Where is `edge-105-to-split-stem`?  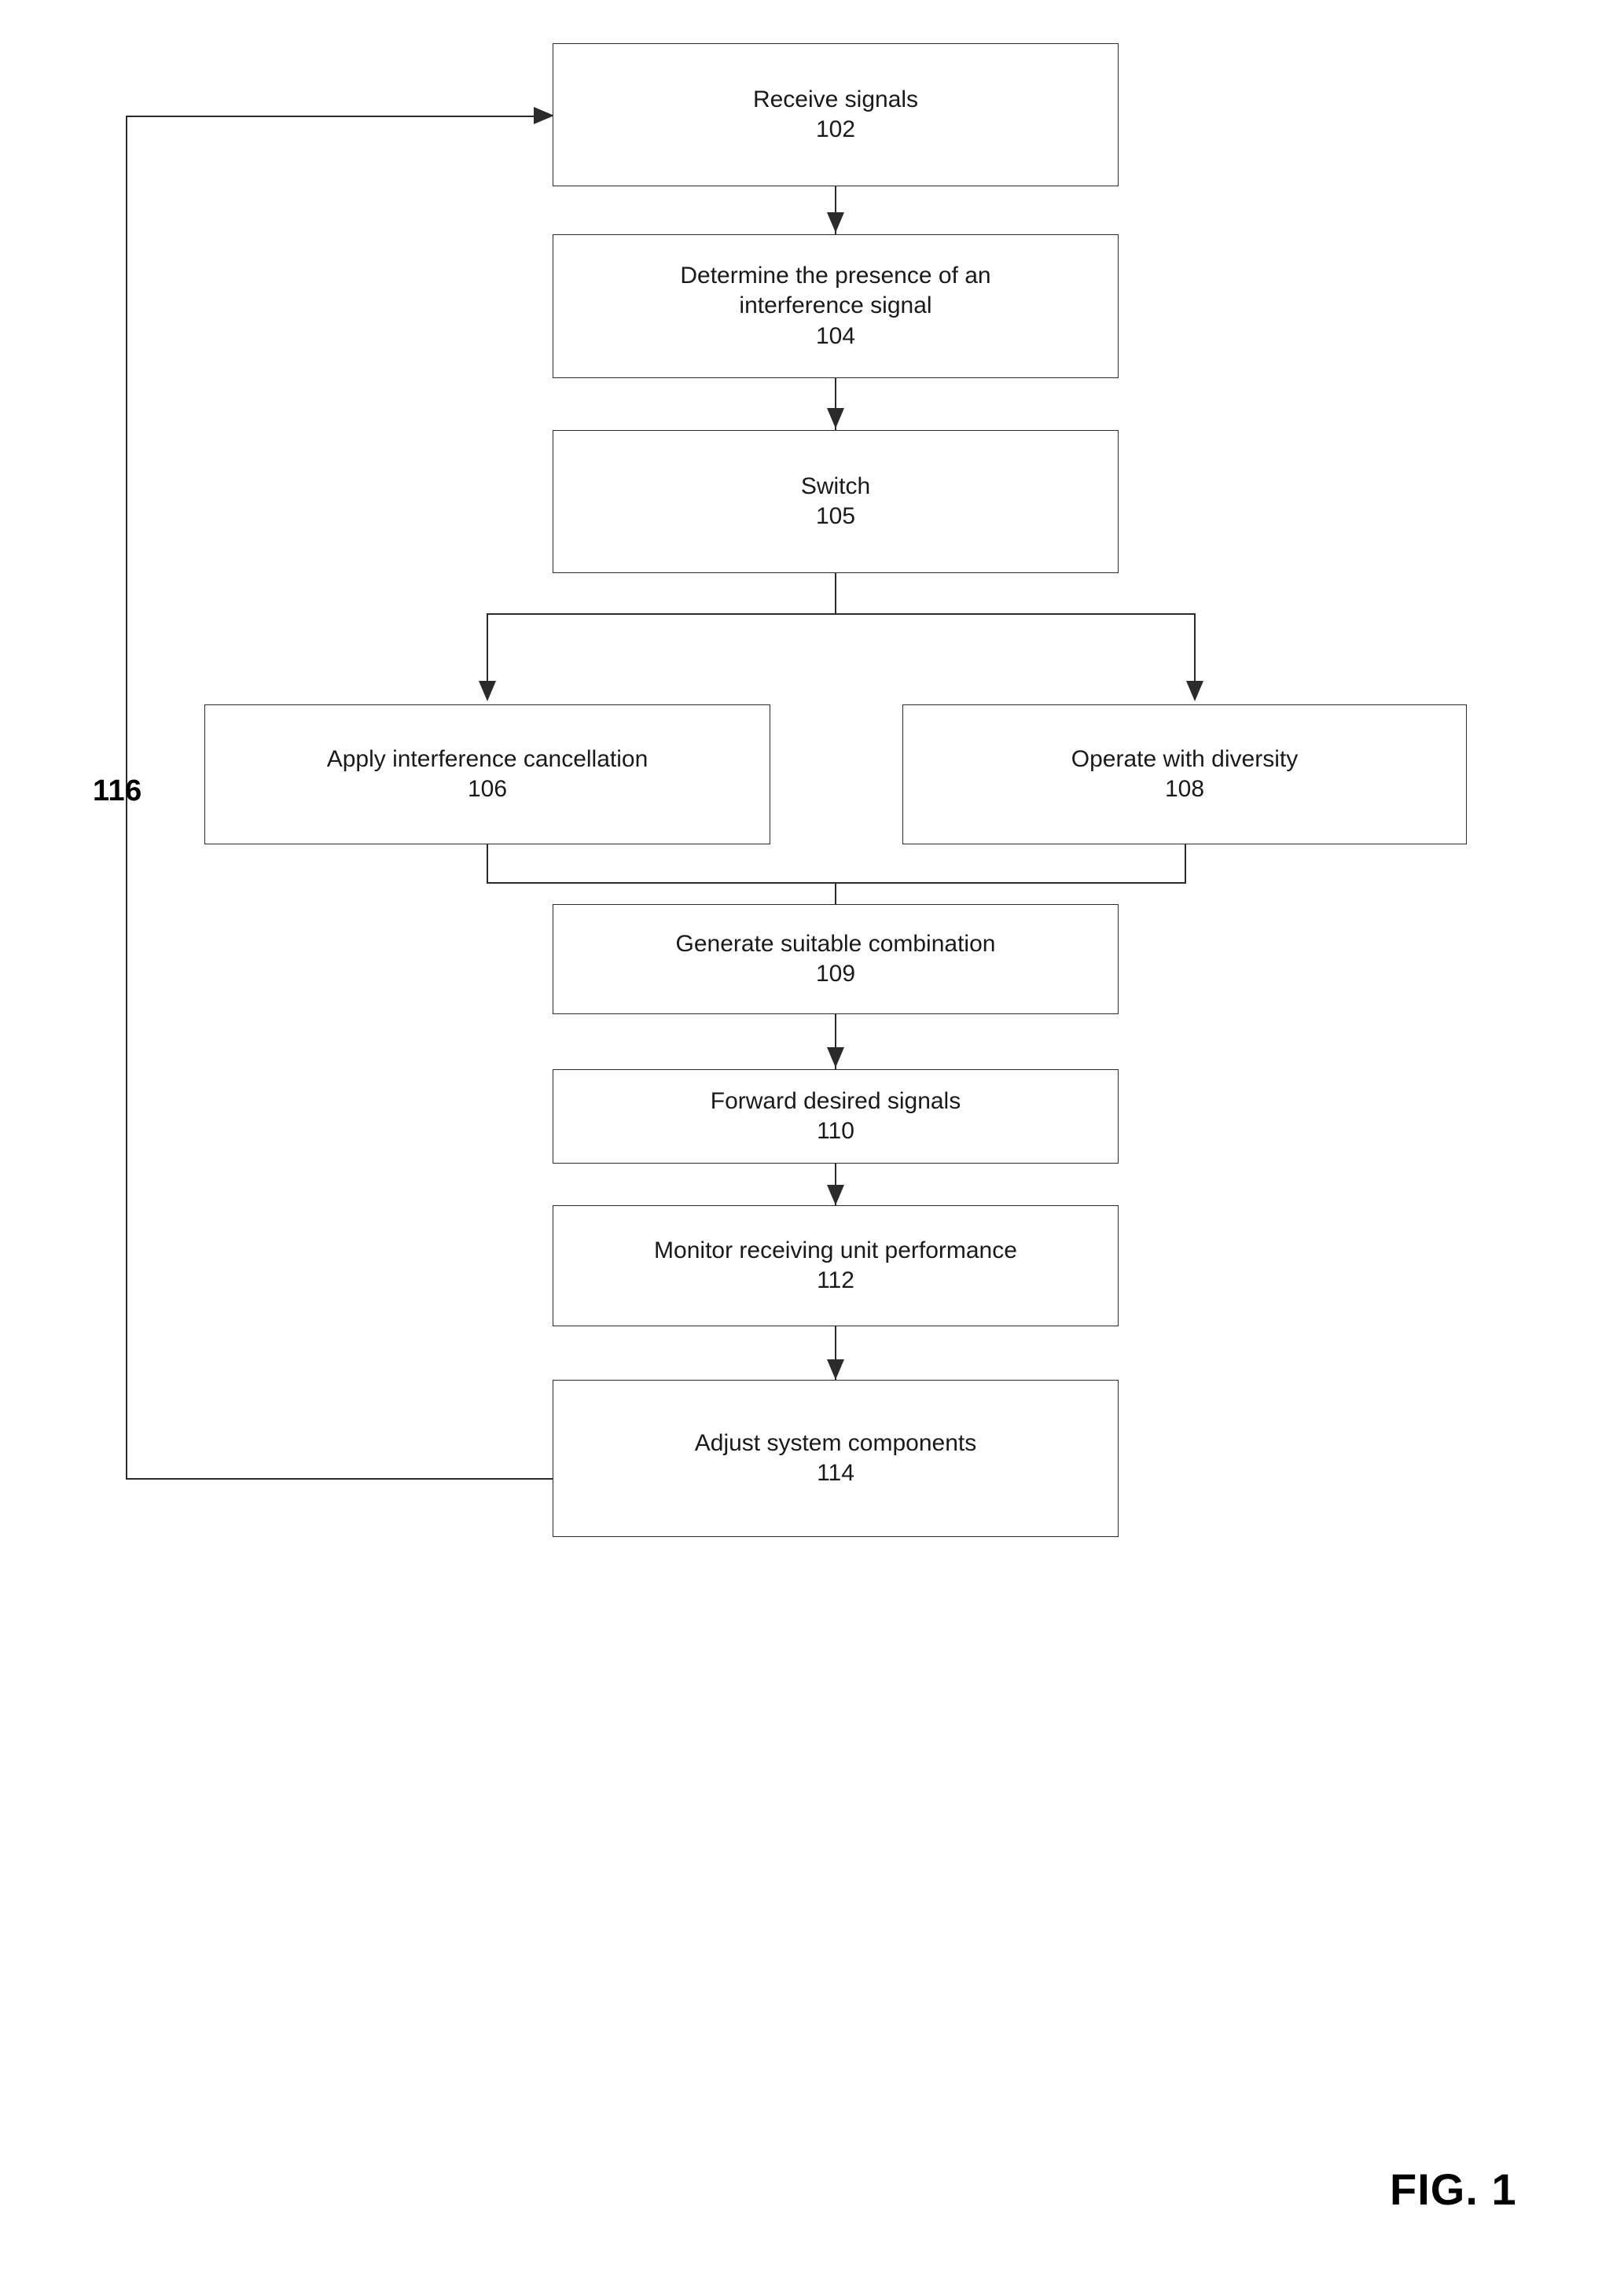 edge-105-to-split-stem is located at coordinates (836, 593).